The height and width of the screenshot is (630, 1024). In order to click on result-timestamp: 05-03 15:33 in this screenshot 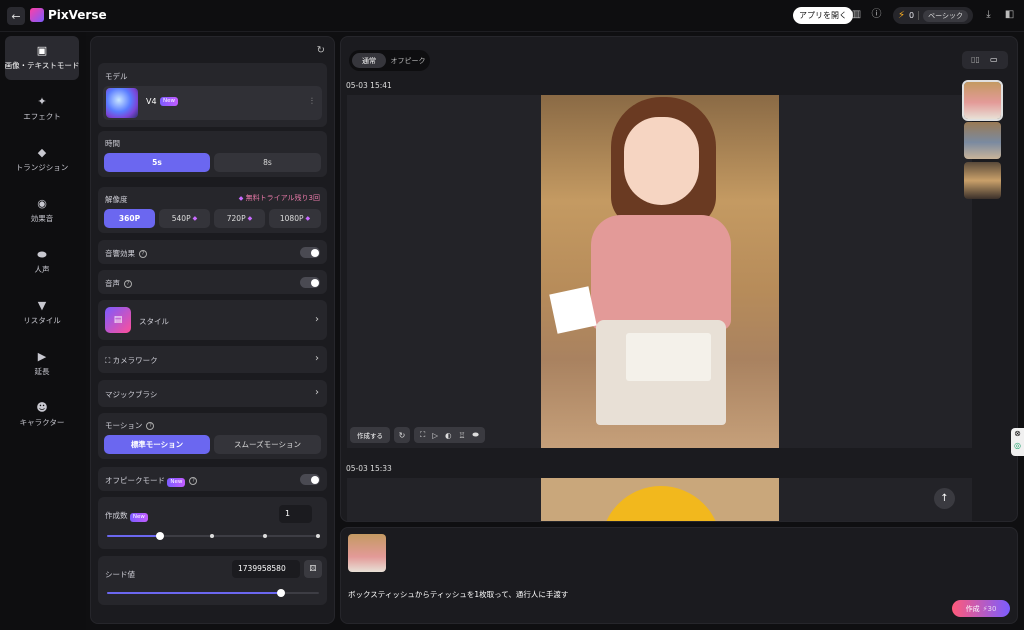, I will do `click(369, 468)`.